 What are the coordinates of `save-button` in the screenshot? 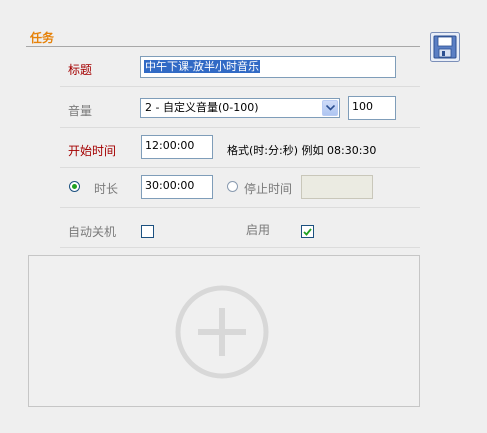 It's located at (445, 47).